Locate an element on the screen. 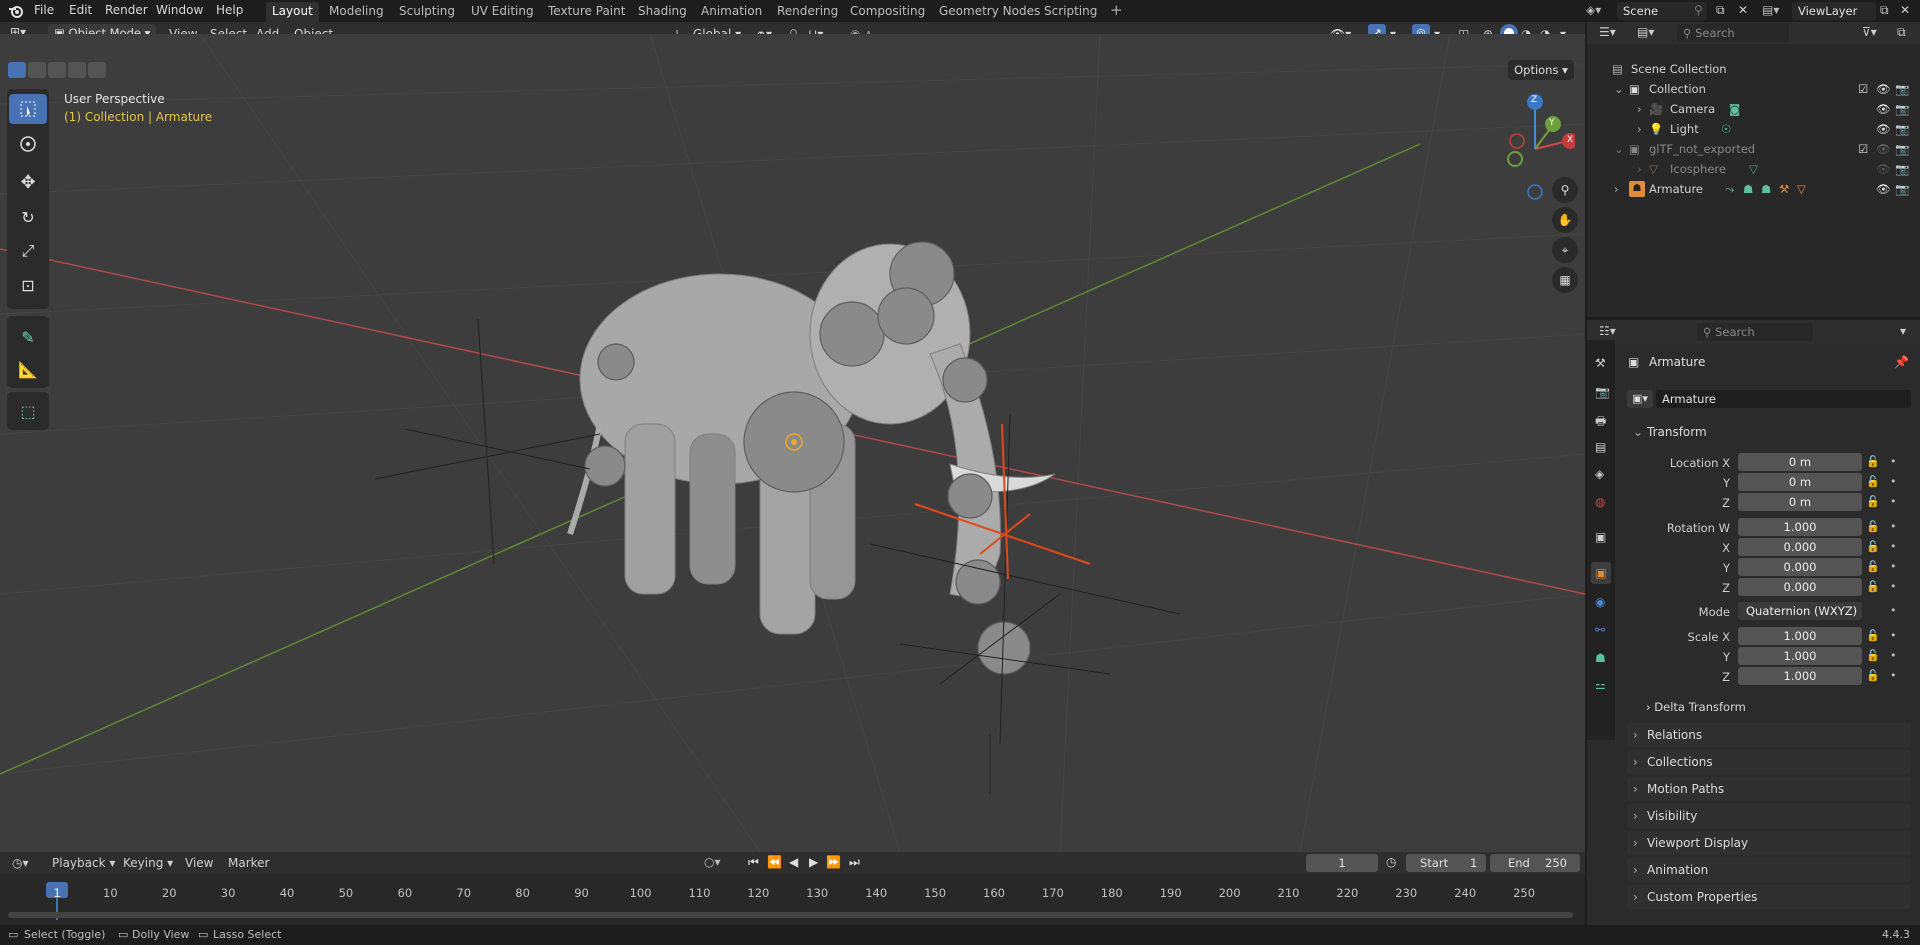 This screenshot has width=1920, height=945. scene-tab-icon: ◈ is located at coordinates (1599, 474).